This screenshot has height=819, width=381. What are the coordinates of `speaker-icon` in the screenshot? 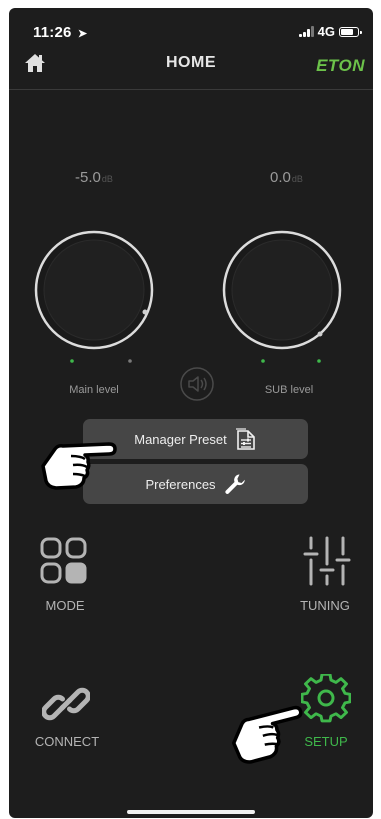 It's located at (197, 384).